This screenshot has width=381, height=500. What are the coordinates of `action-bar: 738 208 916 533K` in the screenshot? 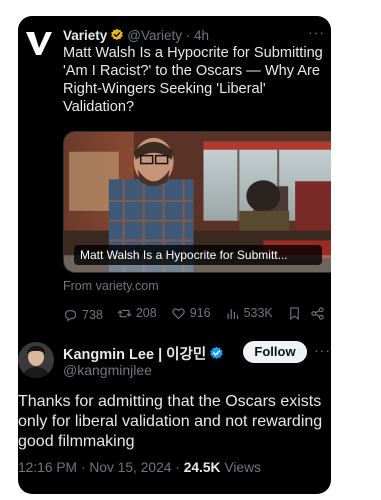 It's located at (195, 313).